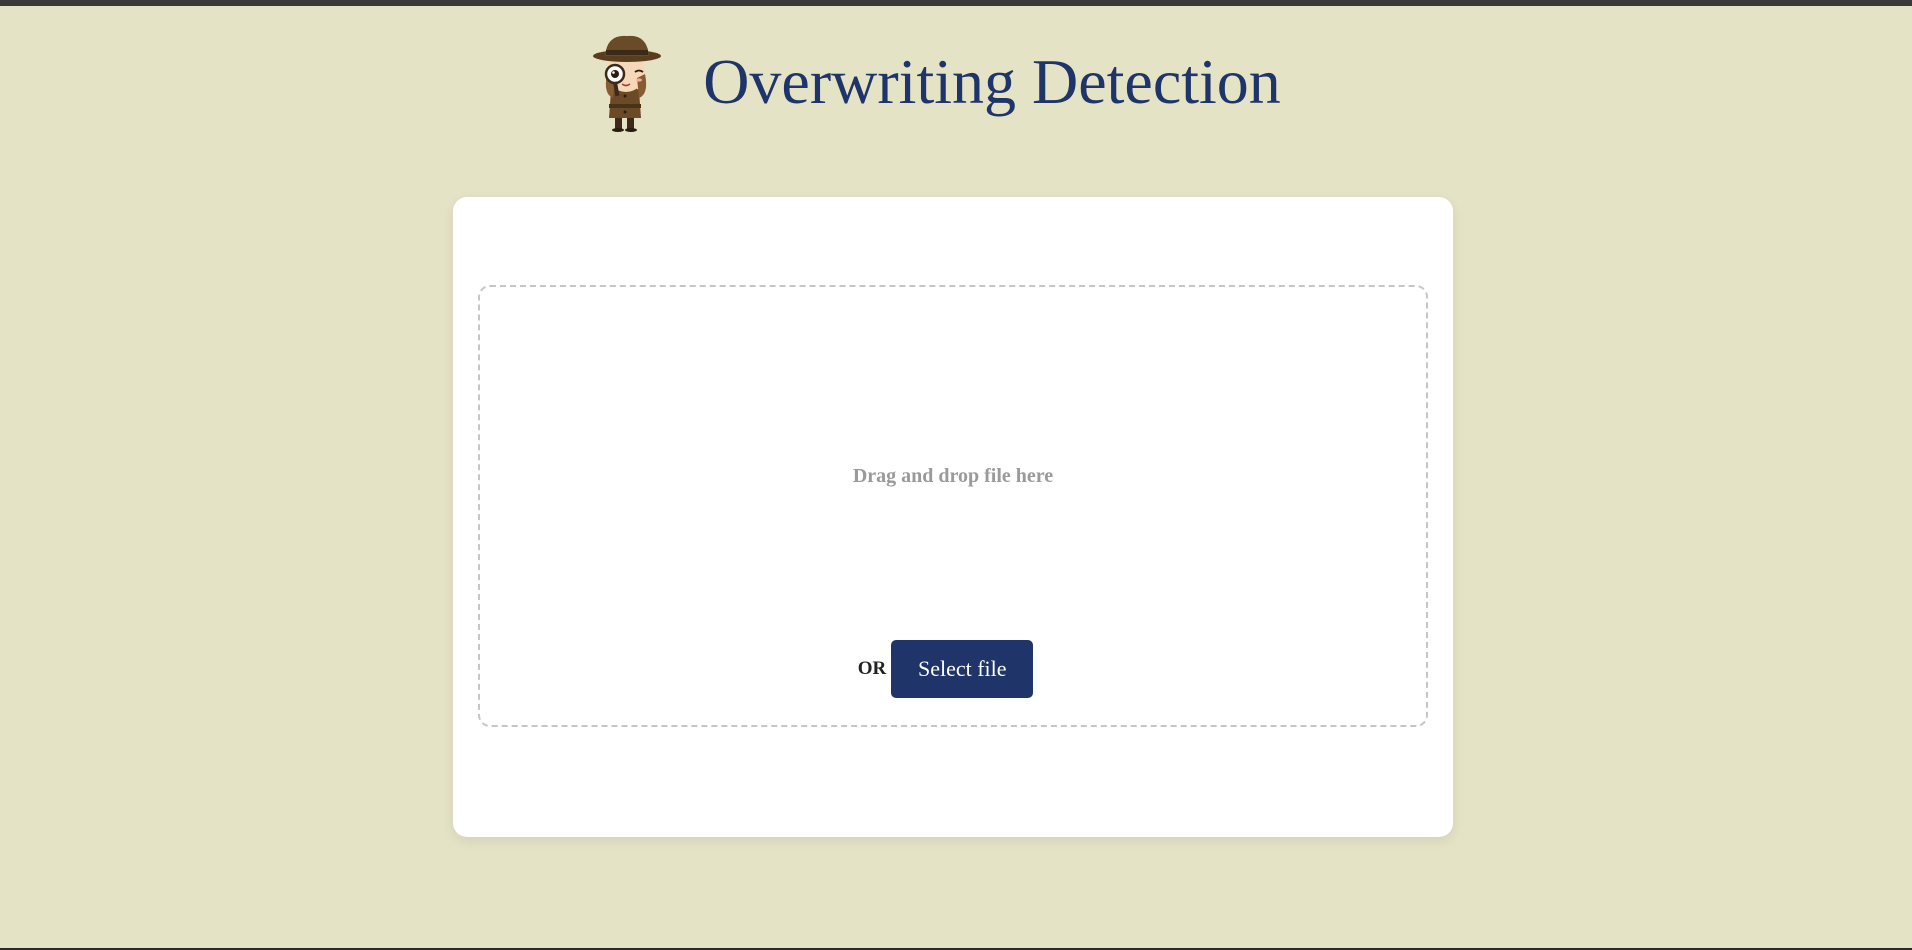  Describe the element at coordinates (962, 669) in the screenshot. I see `select-file-button: Select file` at that location.